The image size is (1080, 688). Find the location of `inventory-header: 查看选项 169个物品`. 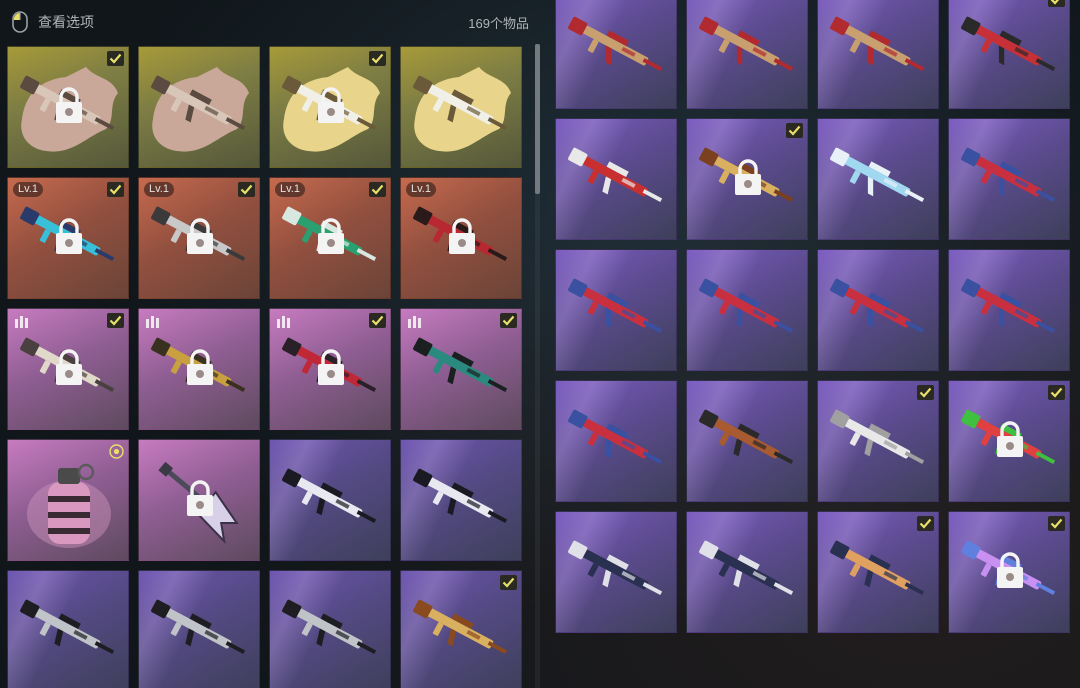

inventory-header: 查看选项 169个物品 is located at coordinates (272, 22).